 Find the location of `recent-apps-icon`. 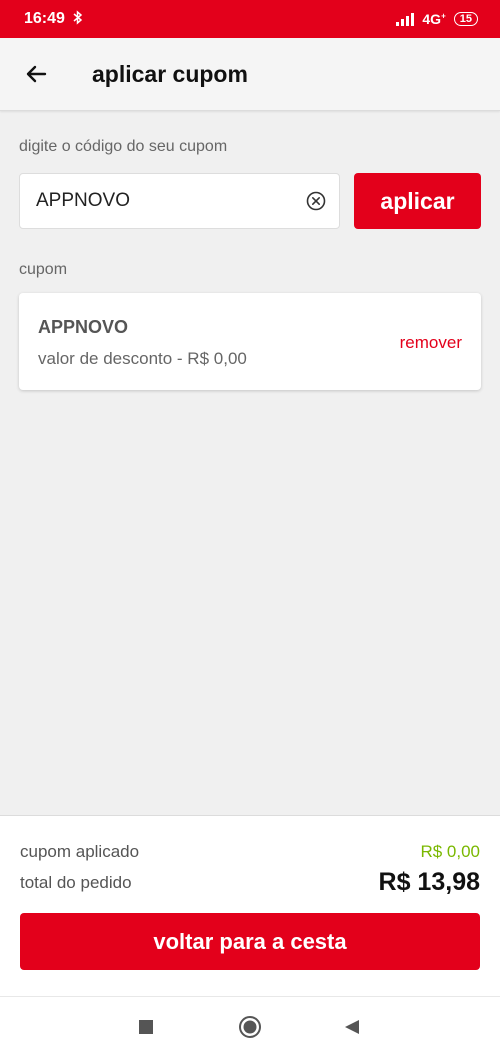

recent-apps-icon is located at coordinates (146, 1027).